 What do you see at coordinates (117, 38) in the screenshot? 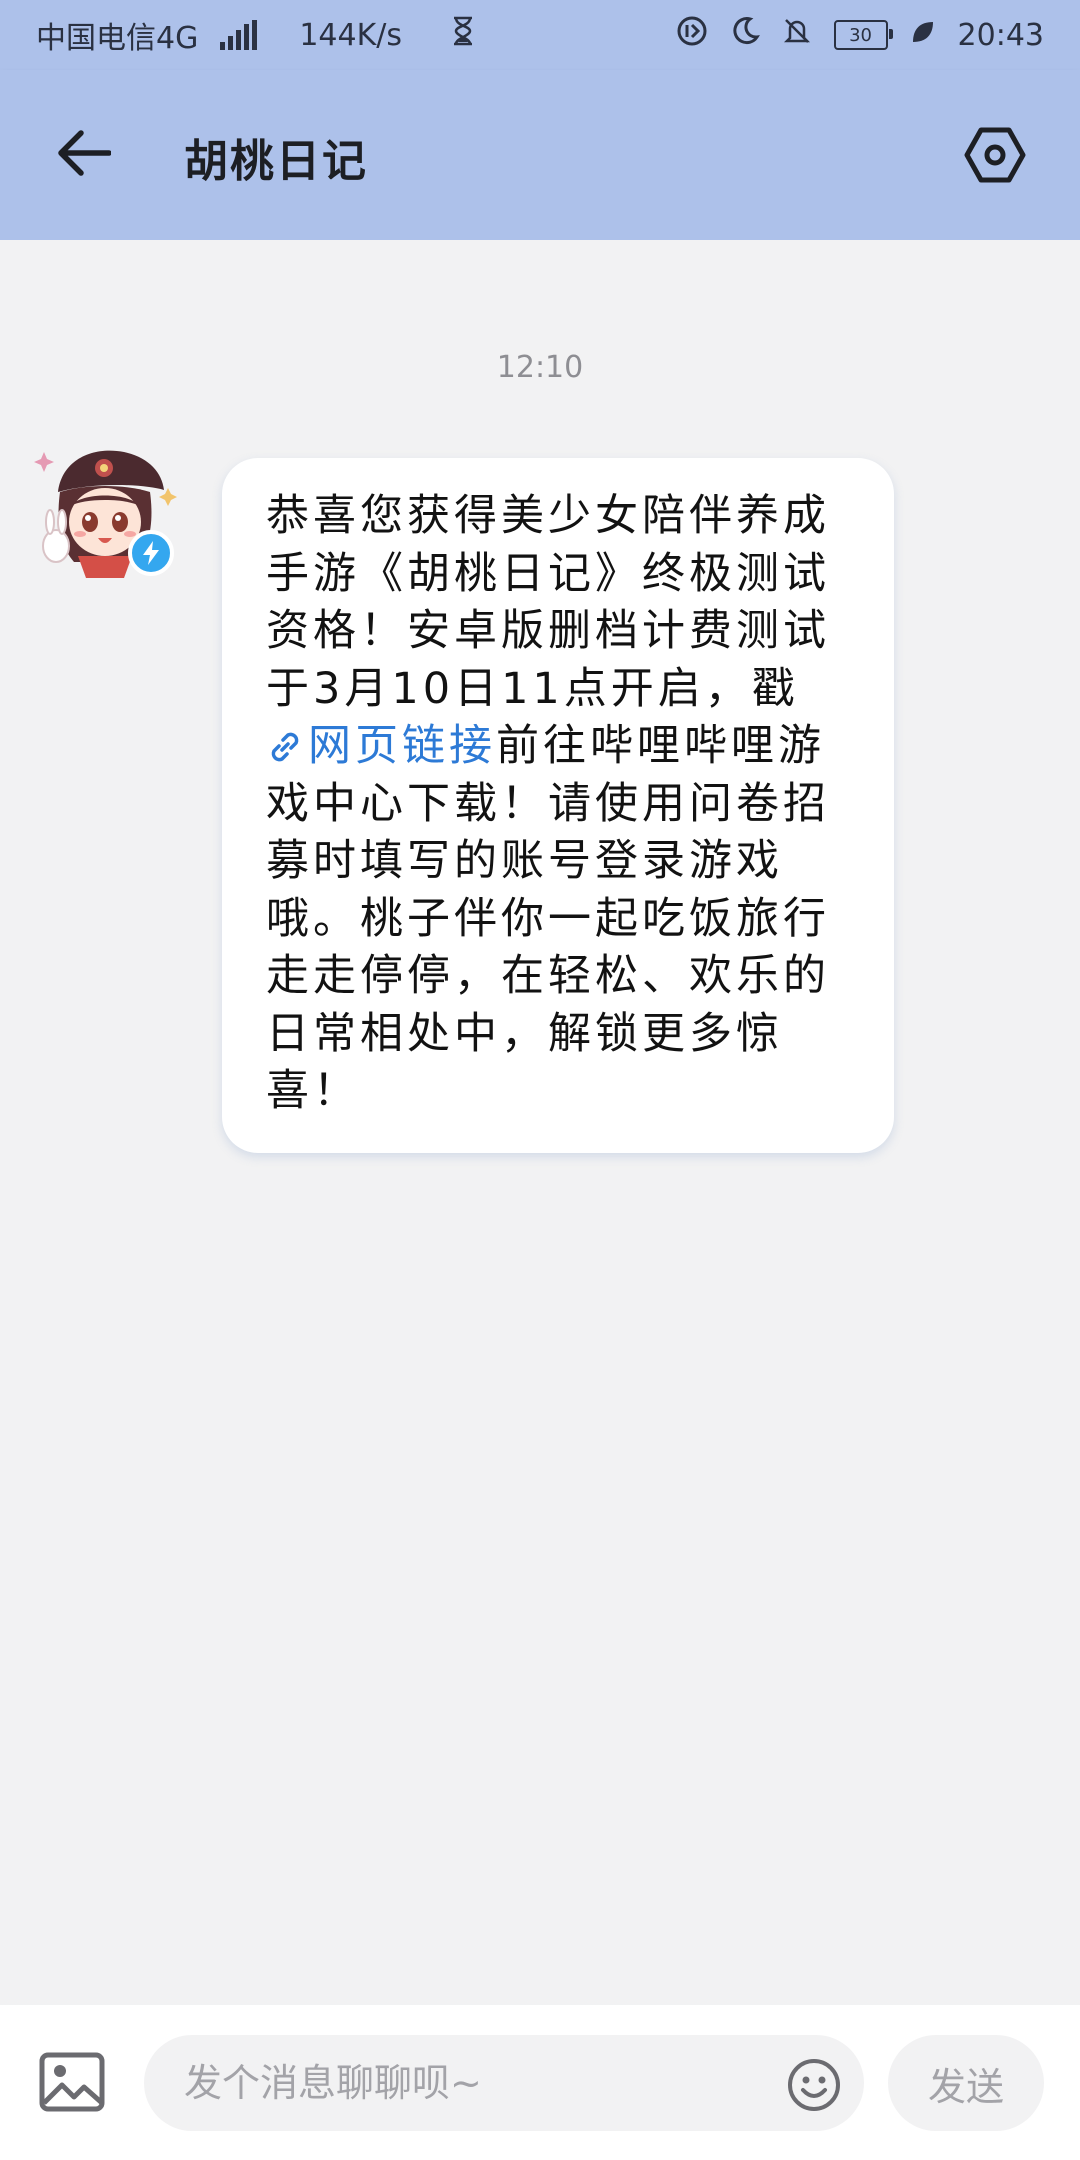
I see `carrier-label: 中国电信4G` at bounding box center [117, 38].